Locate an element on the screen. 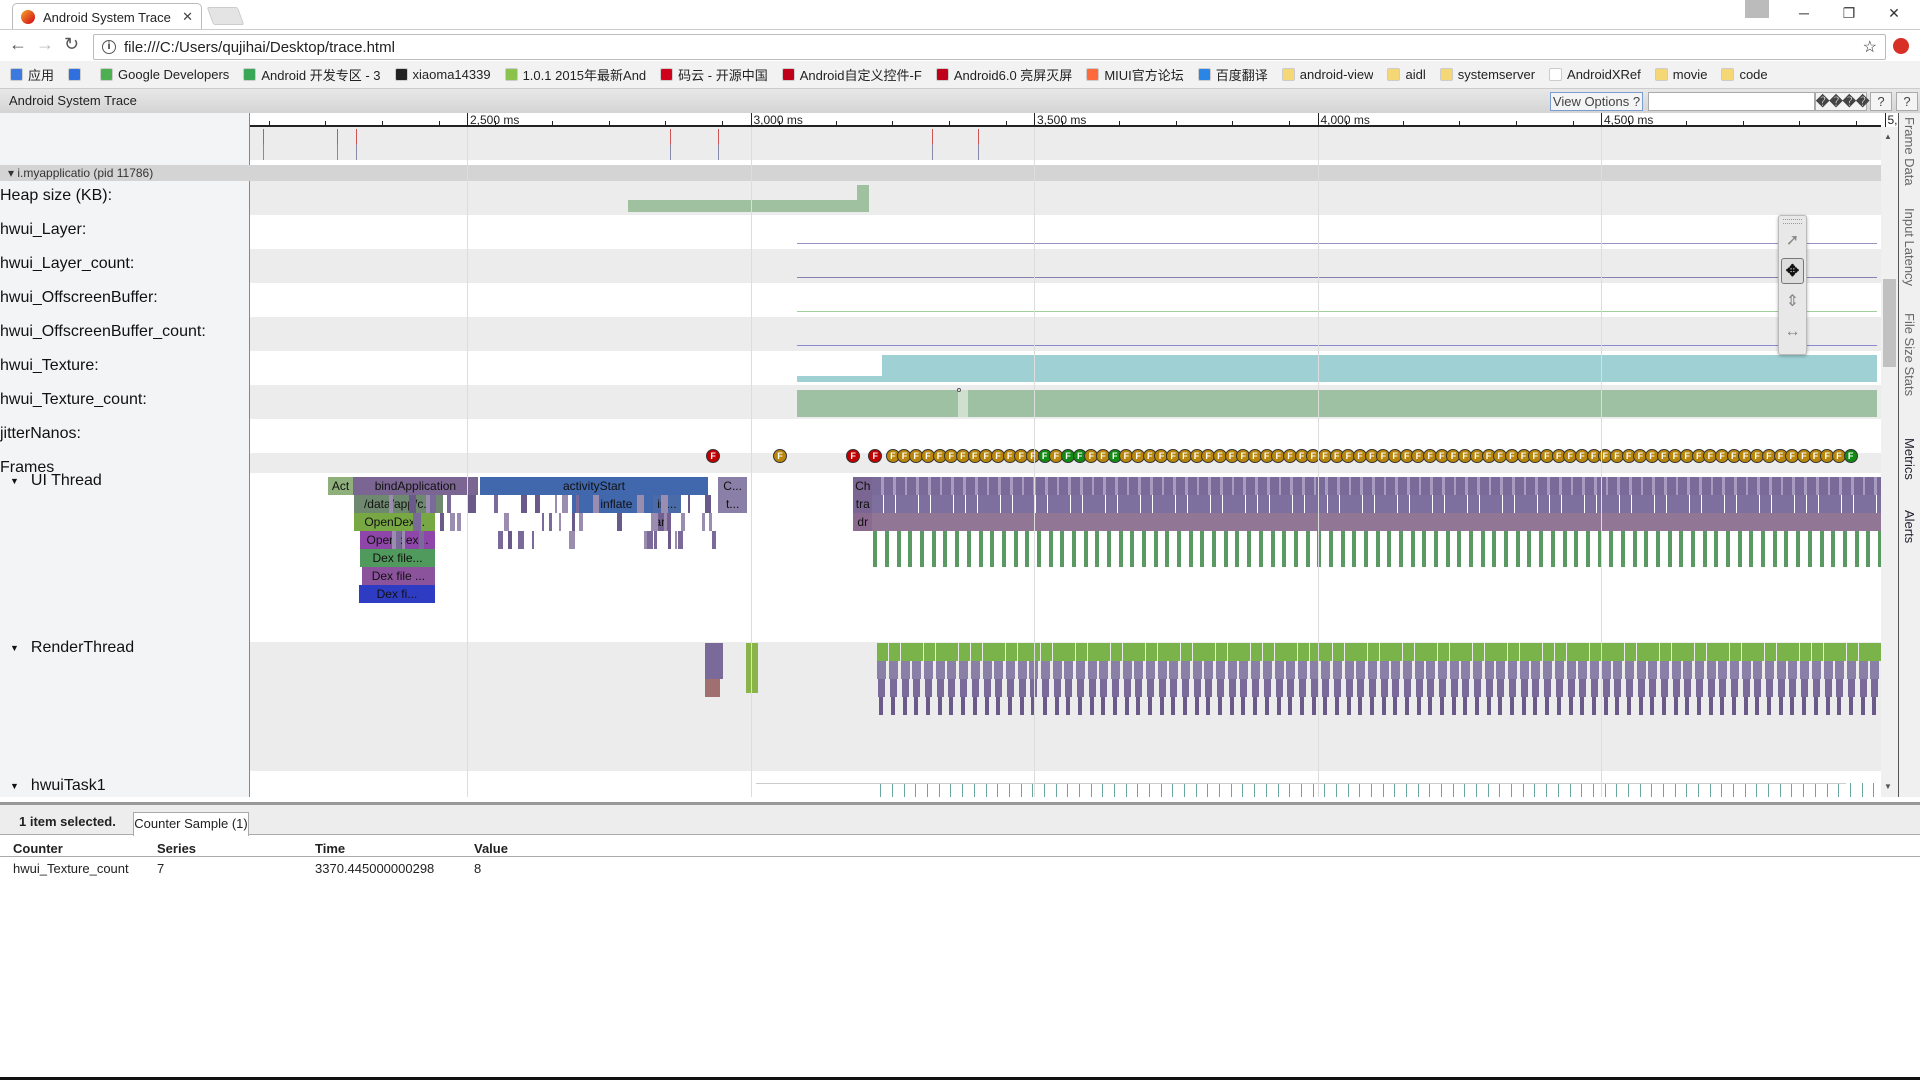 The width and height of the screenshot is (1920, 1080). bookmark-item: AndroidXRef is located at coordinates (1595, 74).